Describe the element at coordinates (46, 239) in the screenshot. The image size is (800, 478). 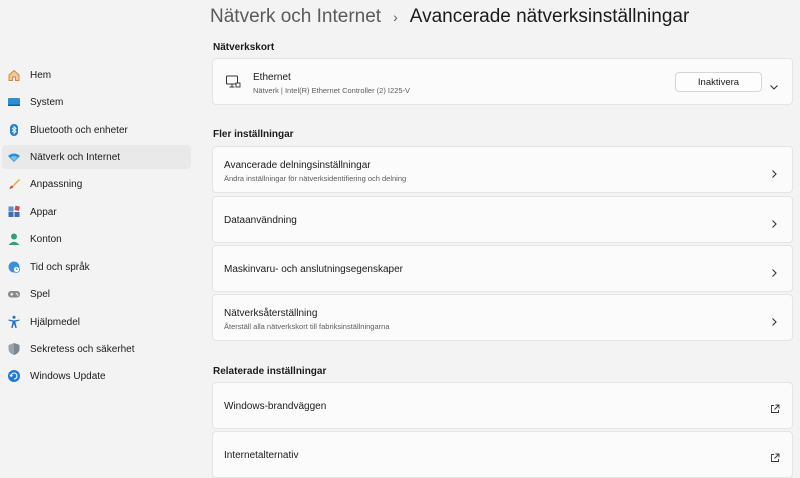
I see `sidebar-item-label: Konton` at that location.